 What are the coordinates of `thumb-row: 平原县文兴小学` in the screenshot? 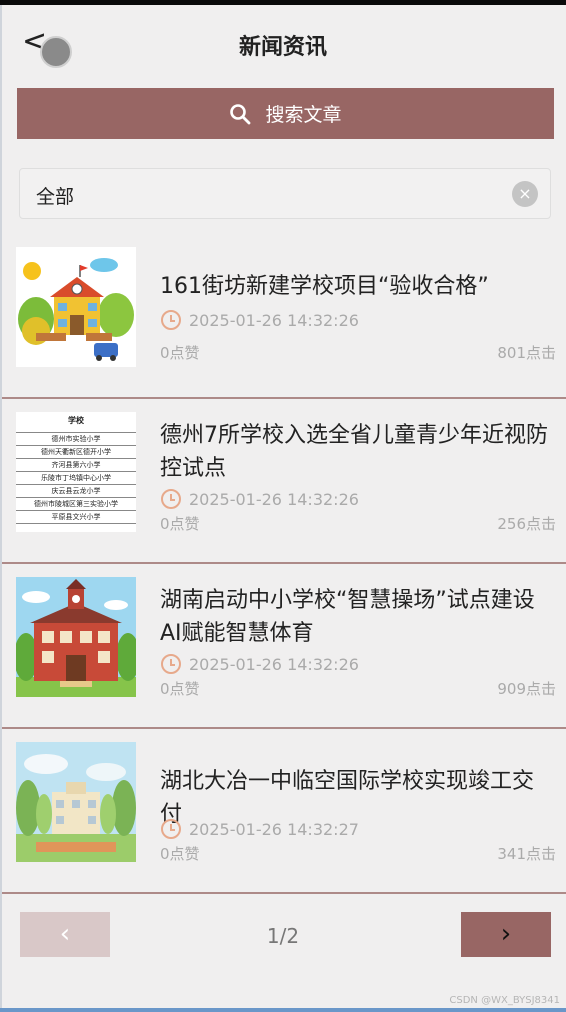 It's located at (76, 517).